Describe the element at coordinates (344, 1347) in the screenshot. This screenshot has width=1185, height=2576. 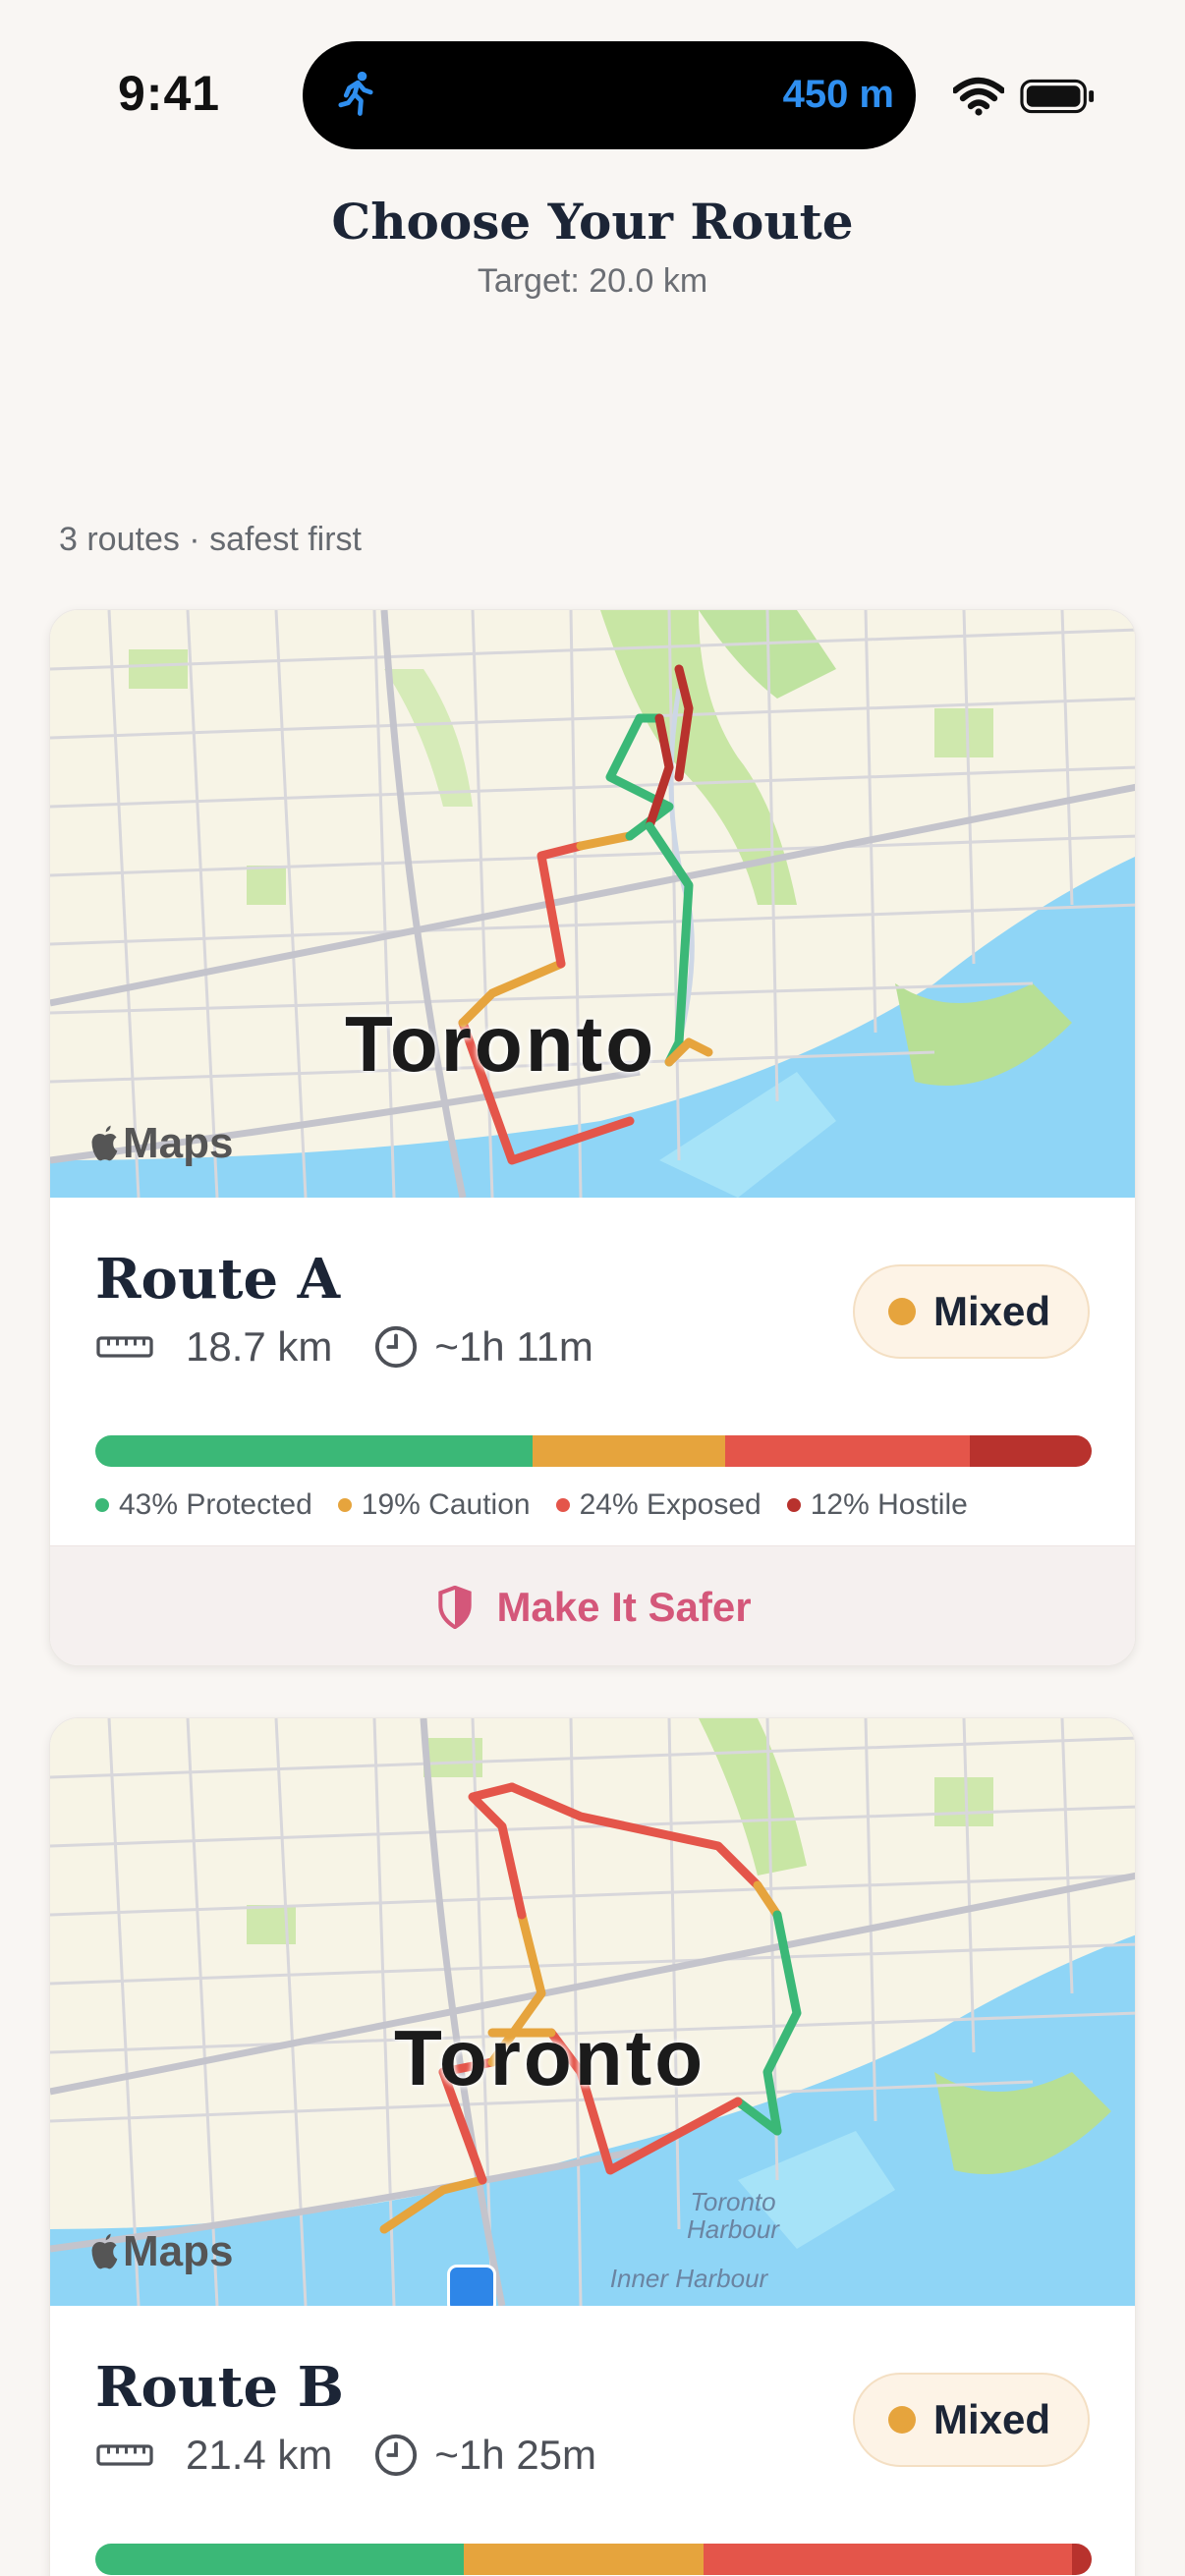
I see `route-meta: 18.7 km ~1h 11m` at that location.